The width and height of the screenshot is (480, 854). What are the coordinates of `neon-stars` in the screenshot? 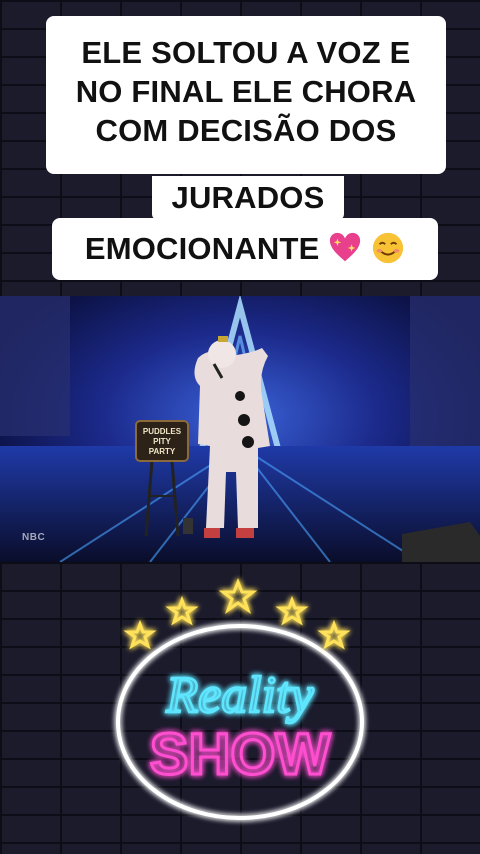 It's located at (237, 613).